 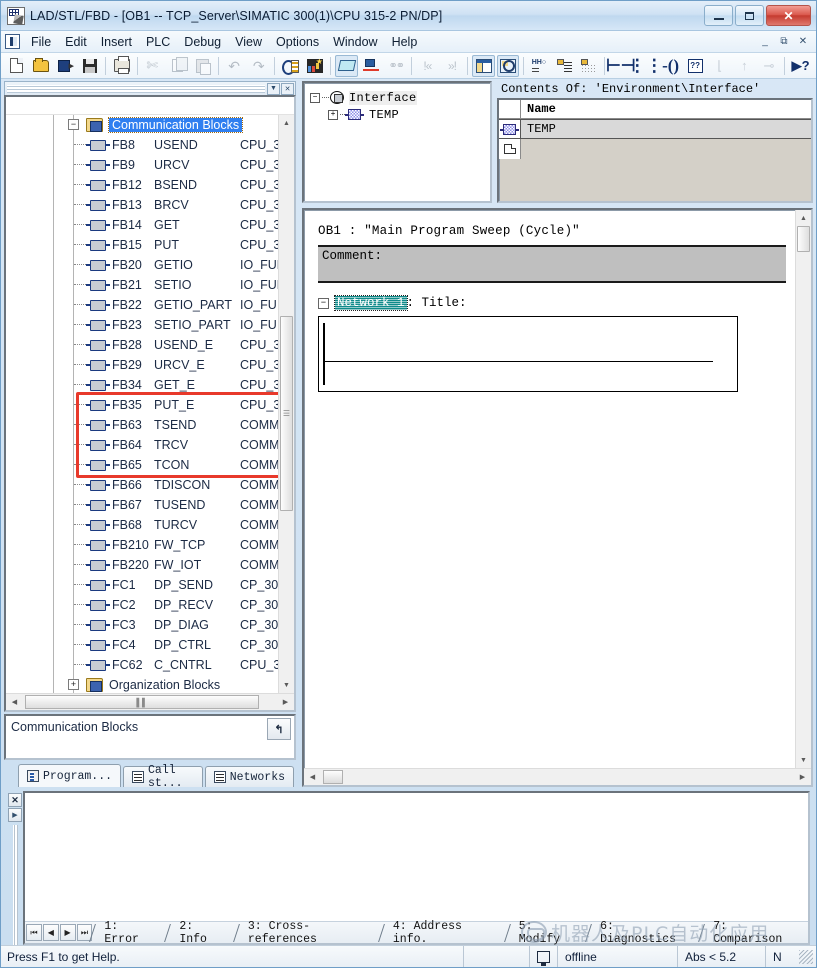 I want to click on menu-file: File, so click(x=41, y=42).